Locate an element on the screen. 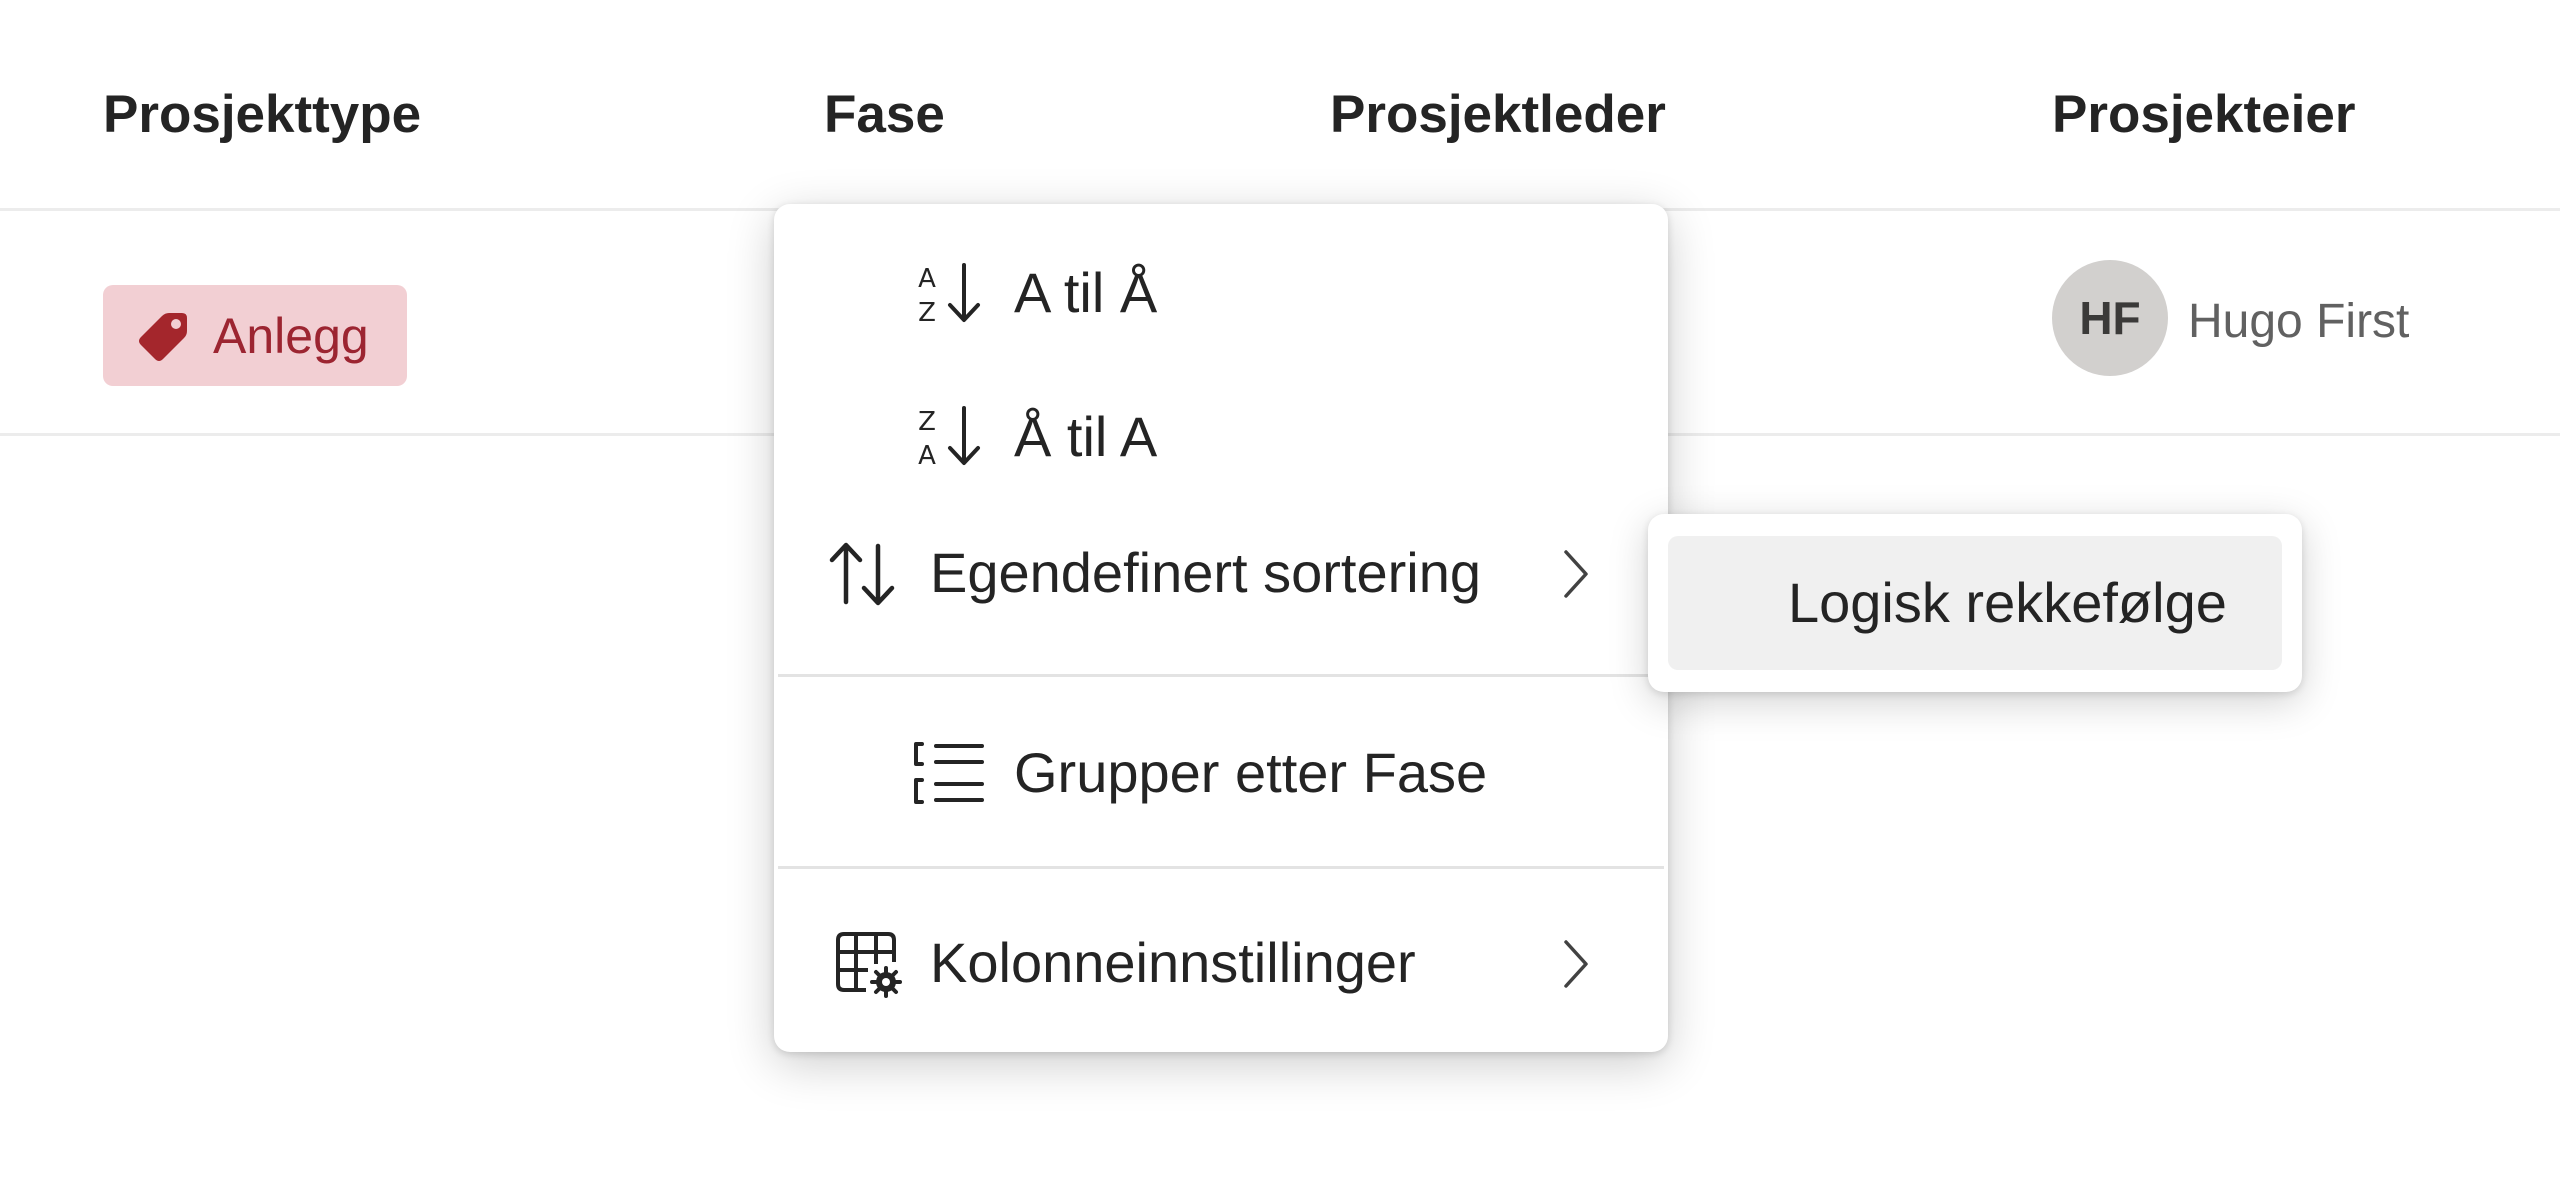  submenu-item-logical-order: Logisk rekkefølge is located at coordinates (1975, 603).